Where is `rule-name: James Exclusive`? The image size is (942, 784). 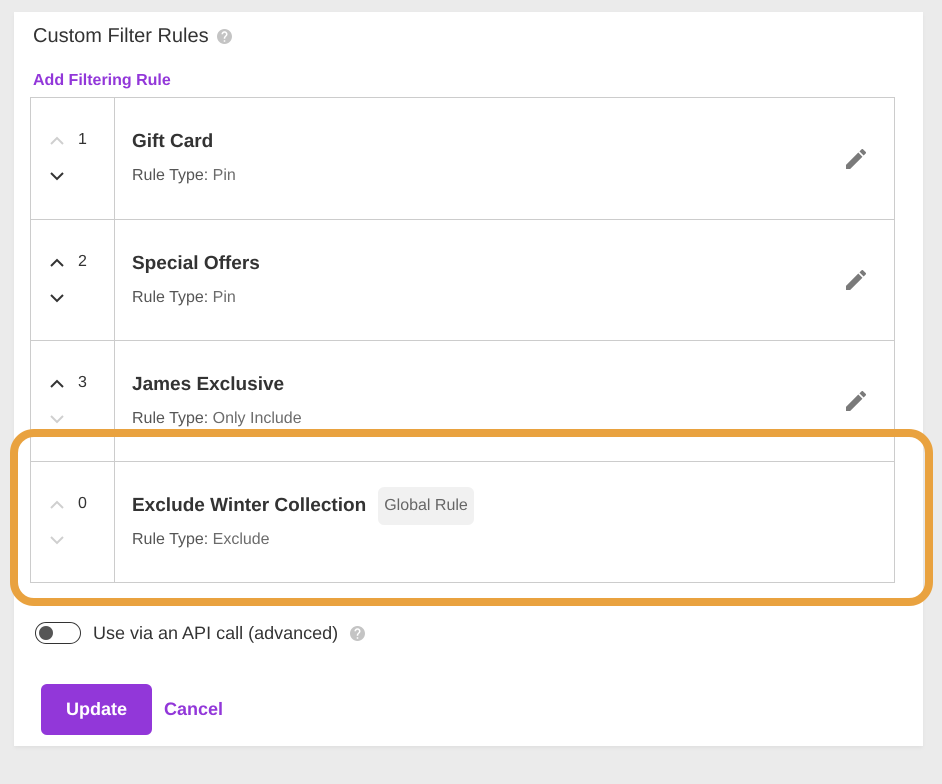
rule-name: James Exclusive is located at coordinates (208, 385).